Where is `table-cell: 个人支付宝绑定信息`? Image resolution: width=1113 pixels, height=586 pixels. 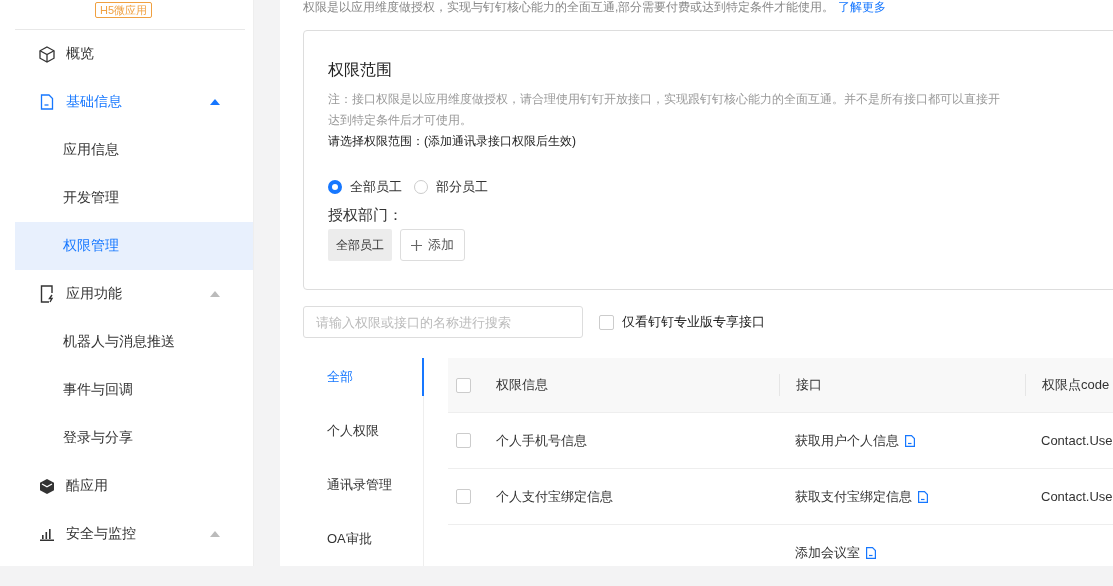 table-cell: 个人支付宝绑定信息 is located at coordinates (554, 496).